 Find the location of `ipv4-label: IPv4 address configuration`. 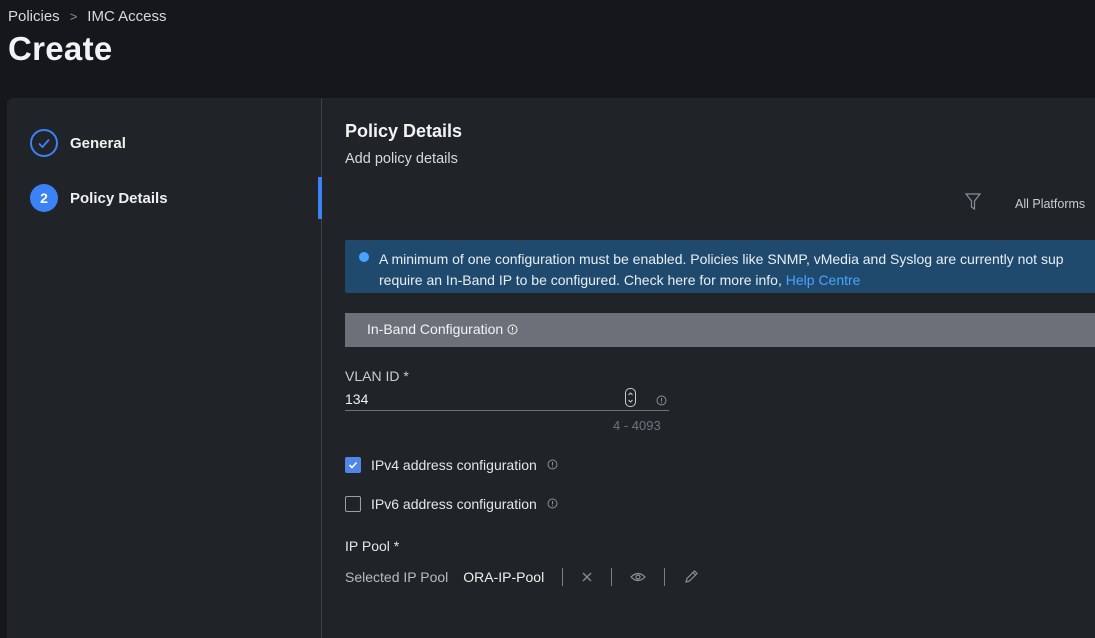

ipv4-label: IPv4 address configuration is located at coordinates (454, 465).